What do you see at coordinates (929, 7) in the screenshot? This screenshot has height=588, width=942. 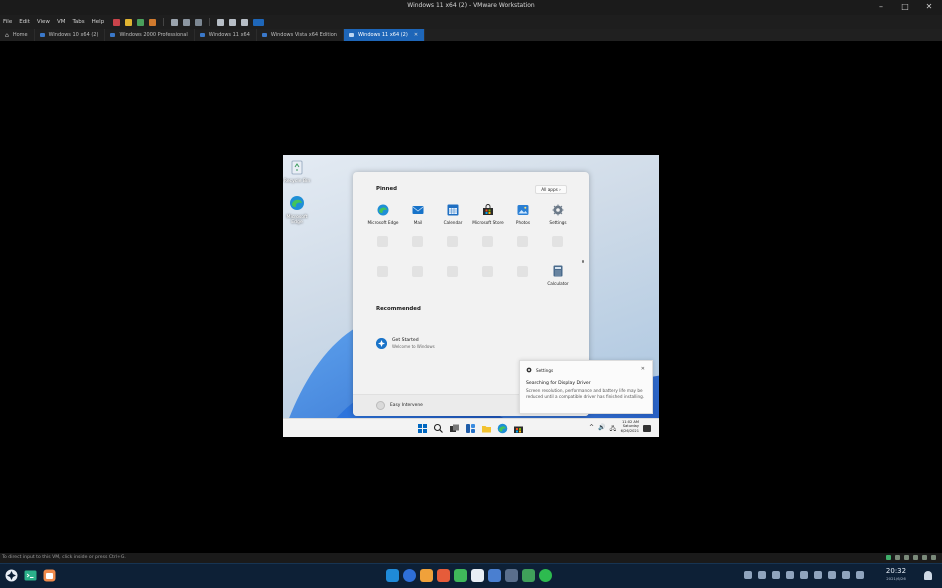 I see `close-button: ✕` at bounding box center [929, 7].